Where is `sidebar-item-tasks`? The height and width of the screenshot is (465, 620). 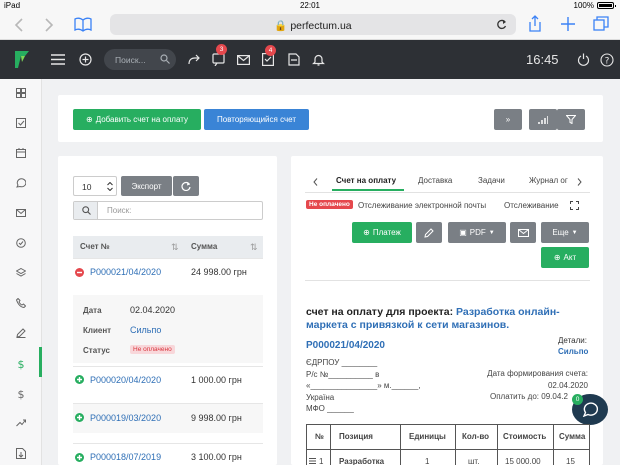
sidebar-item-tasks is located at coordinates (21, 124).